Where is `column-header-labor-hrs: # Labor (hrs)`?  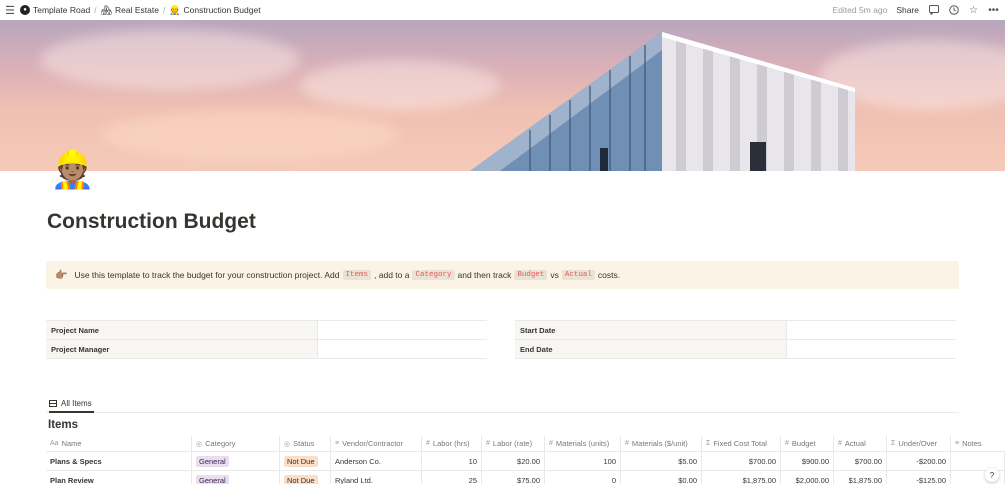 column-header-labor-hrs: # Labor (hrs) is located at coordinates (452, 443).